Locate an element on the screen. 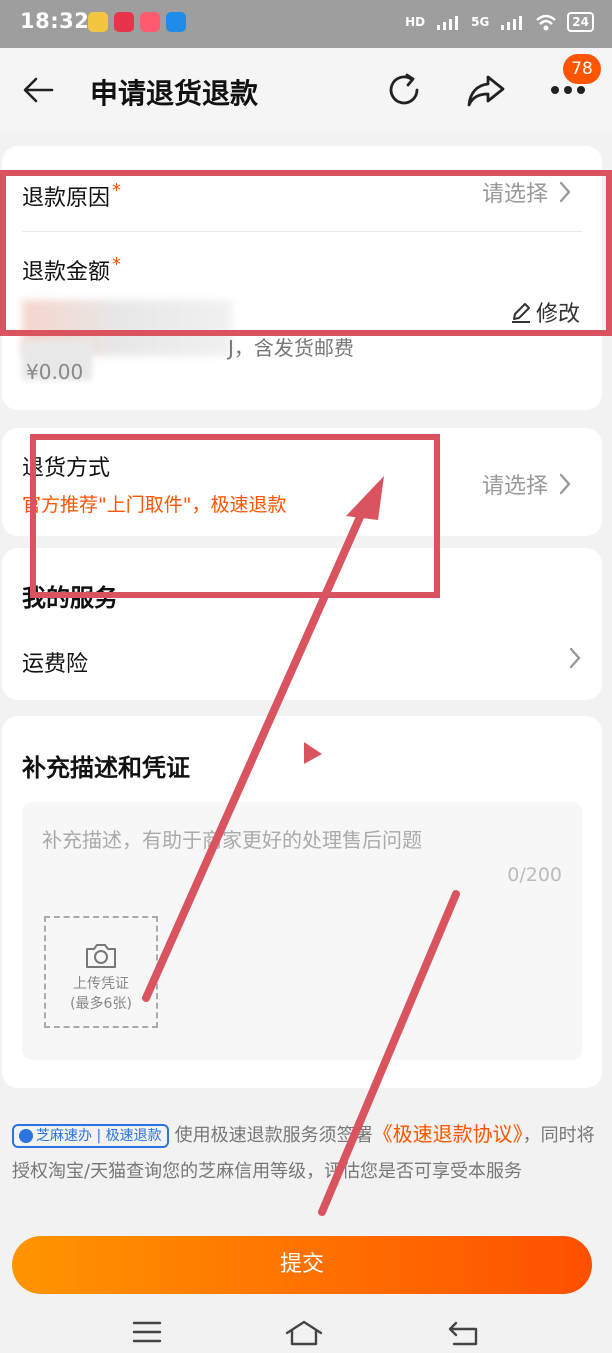 This screenshot has width=612, height=1353. back-nav-icon is located at coordinates (464, 1333).